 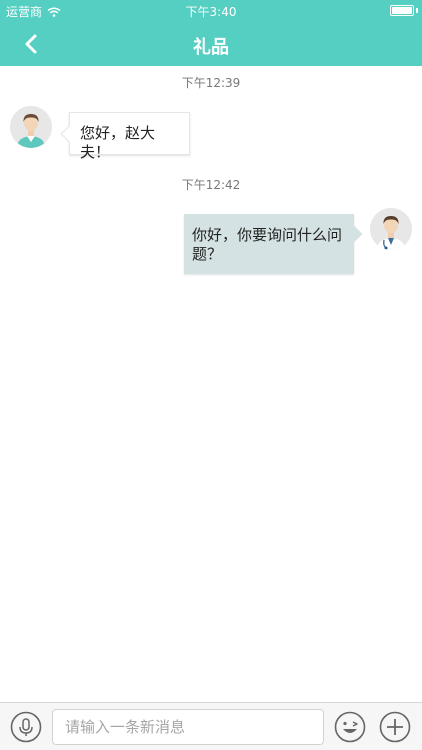 I want to click on status-bar: 运营商 下午3:40, so click(x=211, y=11).